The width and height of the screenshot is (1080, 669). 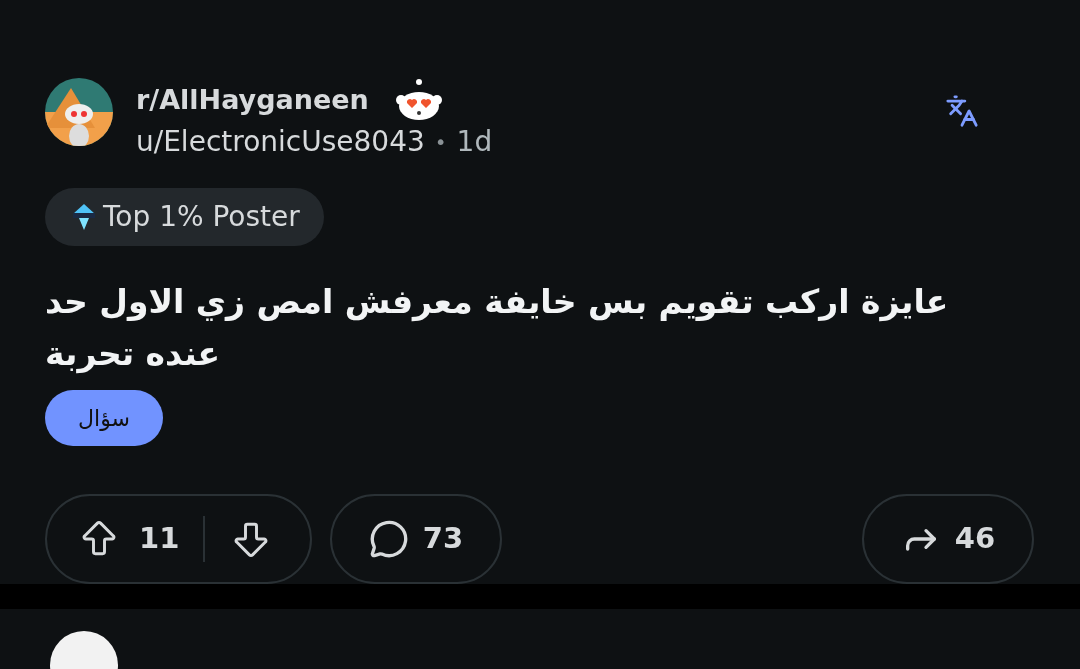 I want to click on author-name: u/ElectronicUse8043, so click(x=280, y=142).